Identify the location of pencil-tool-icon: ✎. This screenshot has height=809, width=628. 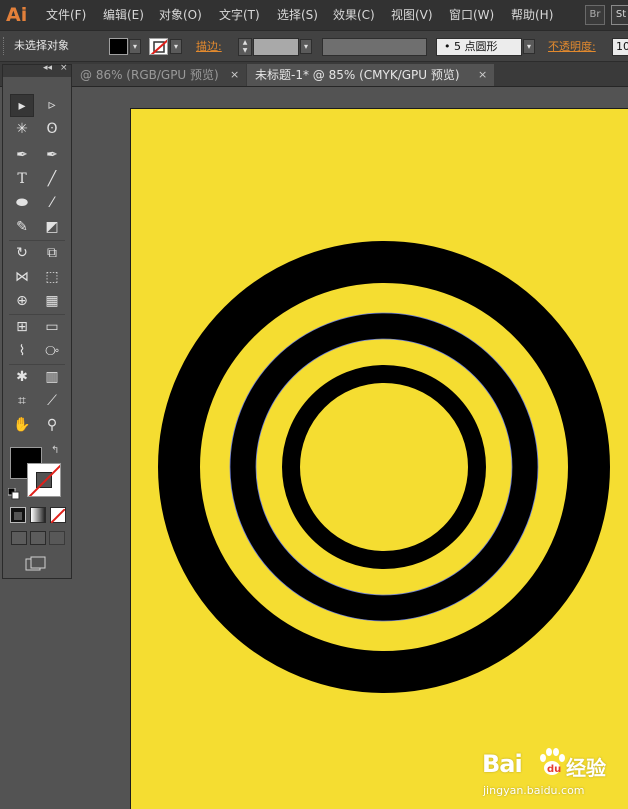
(22, 227).